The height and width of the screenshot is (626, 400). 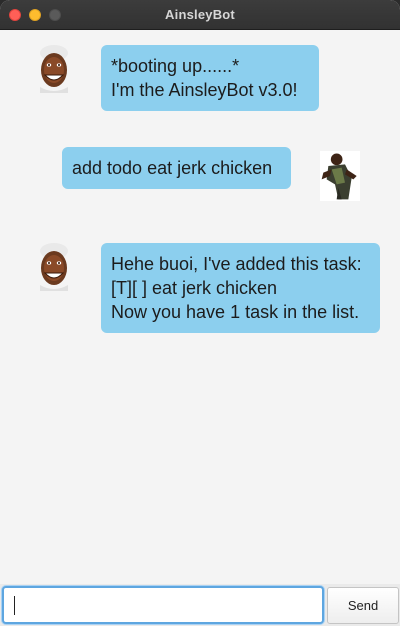 What do you see at coordinates (236, 264) in the screenshot?
I see `message-line: Hehe buoi, I've added this task:` at bounding box center [236, 264].